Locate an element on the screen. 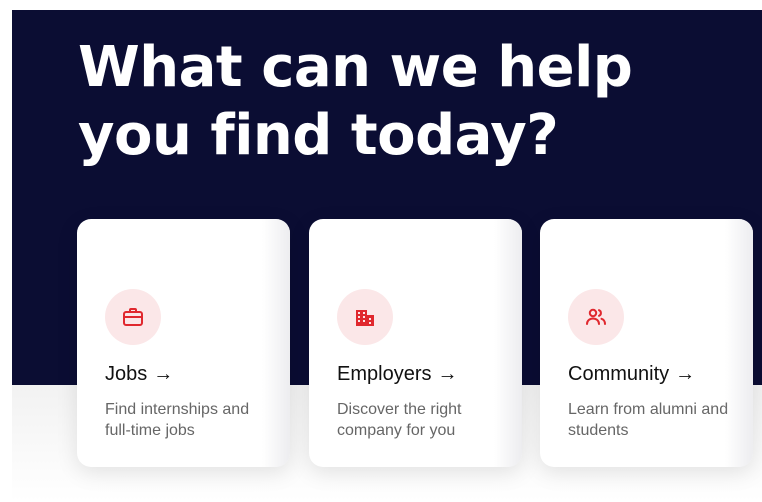 The image size is (762, 502). card-description-community: Learn from alumni and students is located at coordinates (648, 420).